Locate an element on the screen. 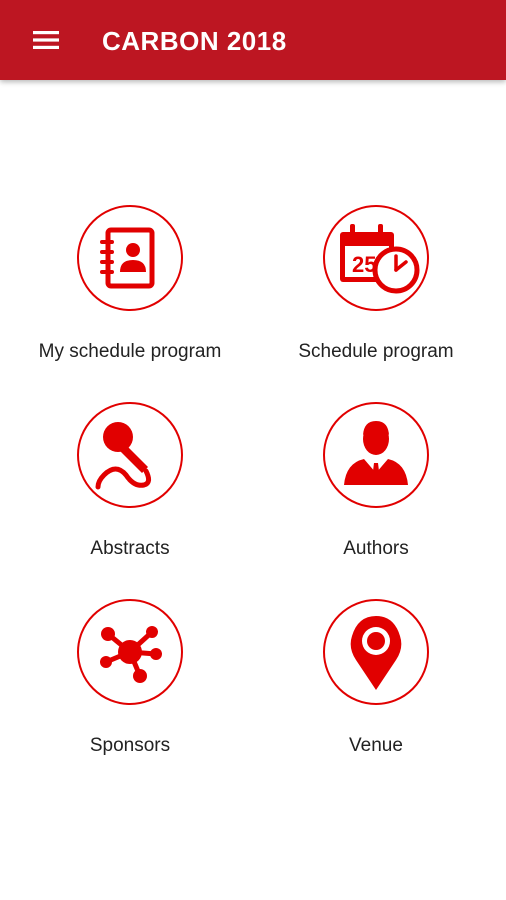  tile-authors: Authors is located at coordinates (376, 491).